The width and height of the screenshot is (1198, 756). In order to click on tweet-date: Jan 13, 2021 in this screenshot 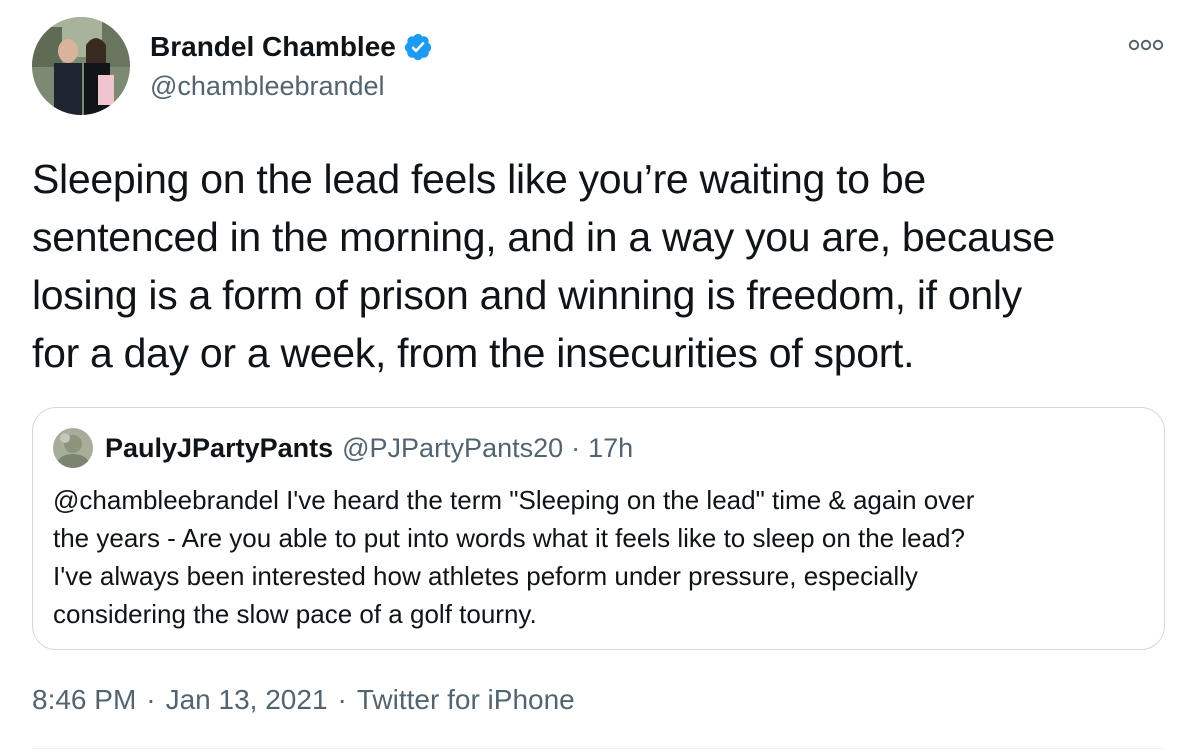, I will do `click(247, 699)`.